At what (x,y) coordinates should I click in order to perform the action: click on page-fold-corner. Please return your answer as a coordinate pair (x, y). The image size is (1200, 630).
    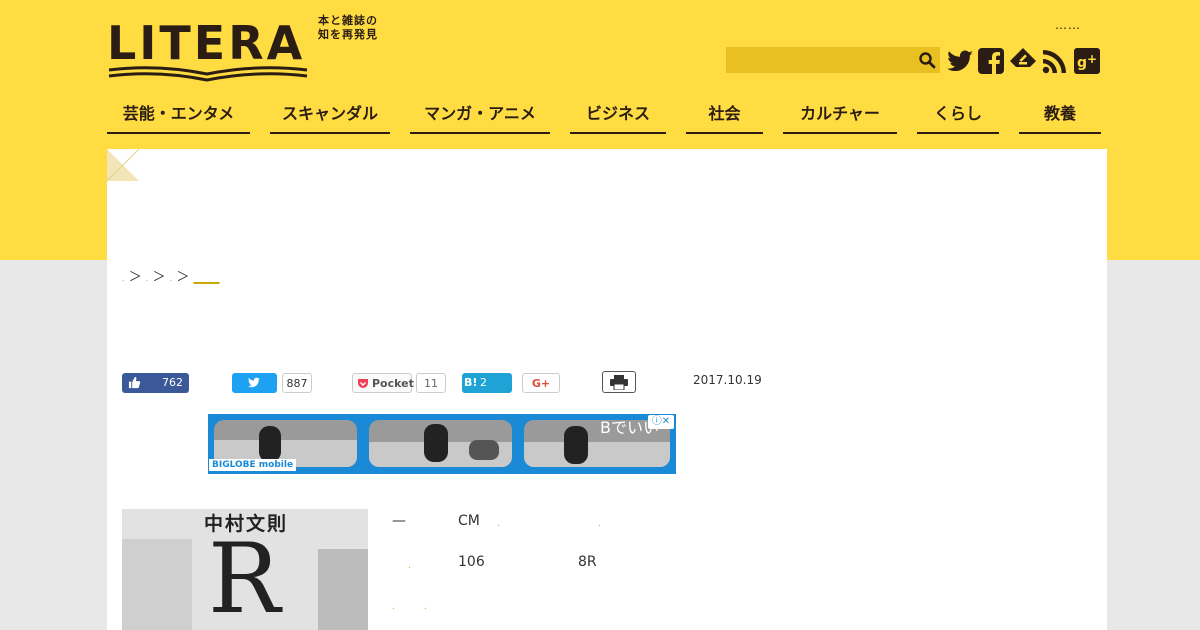
    Looking at the image, I should click on (123, 165).